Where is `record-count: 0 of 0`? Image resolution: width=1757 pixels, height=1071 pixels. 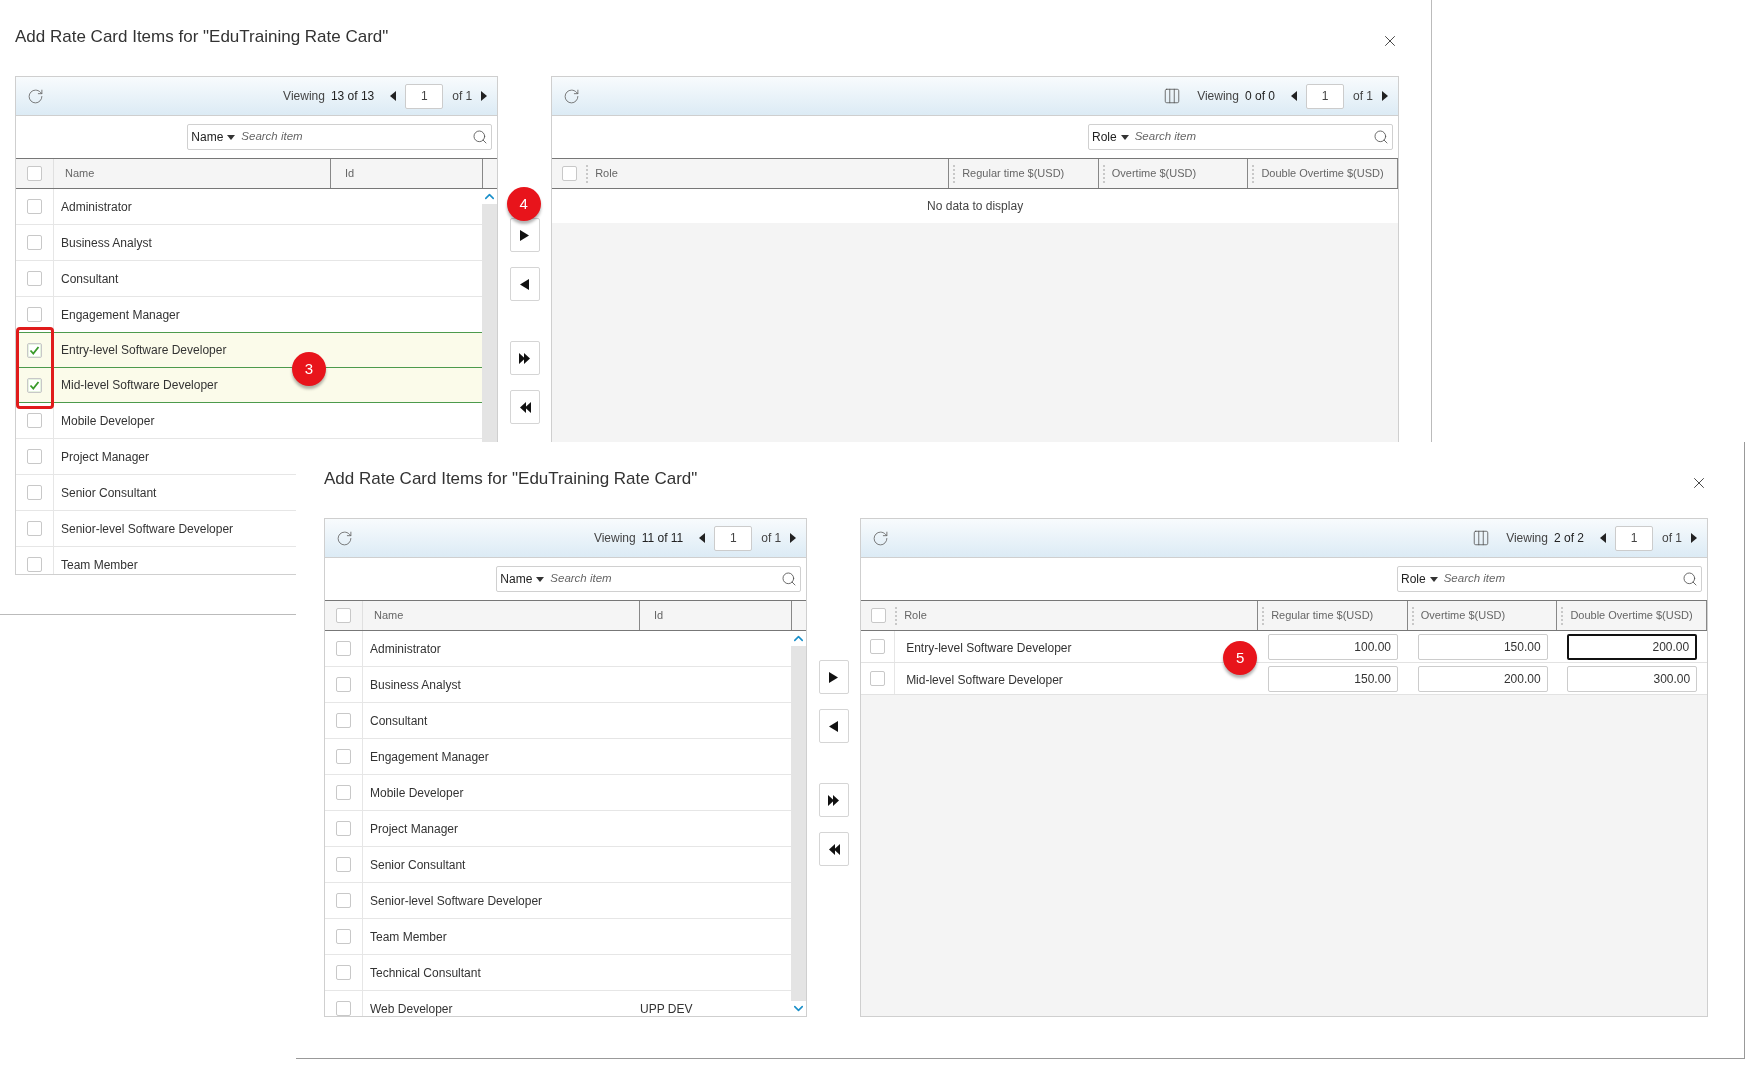
record-count: 0 of 0 is located at coordinates (1259, 96).